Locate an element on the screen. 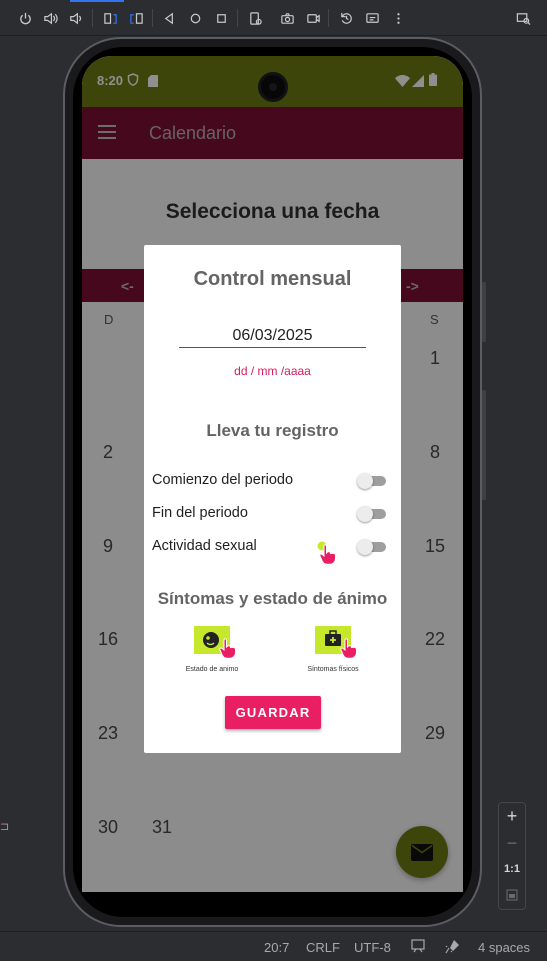  device-settings-icon is located at coordinates (255, 18).